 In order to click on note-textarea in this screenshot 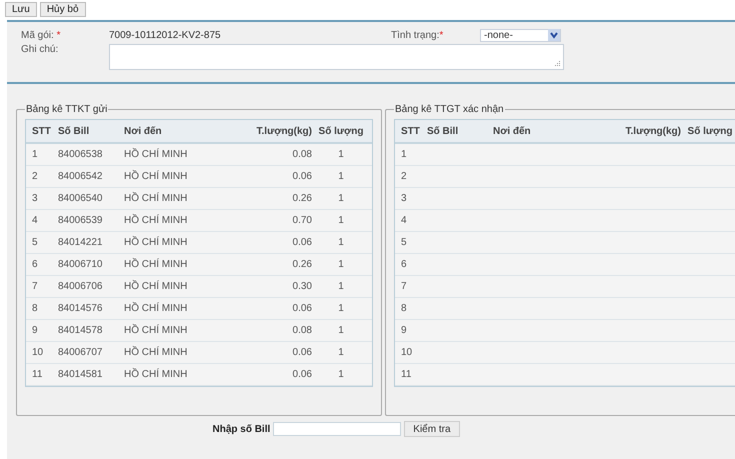, I will do `click(336, 57)`.